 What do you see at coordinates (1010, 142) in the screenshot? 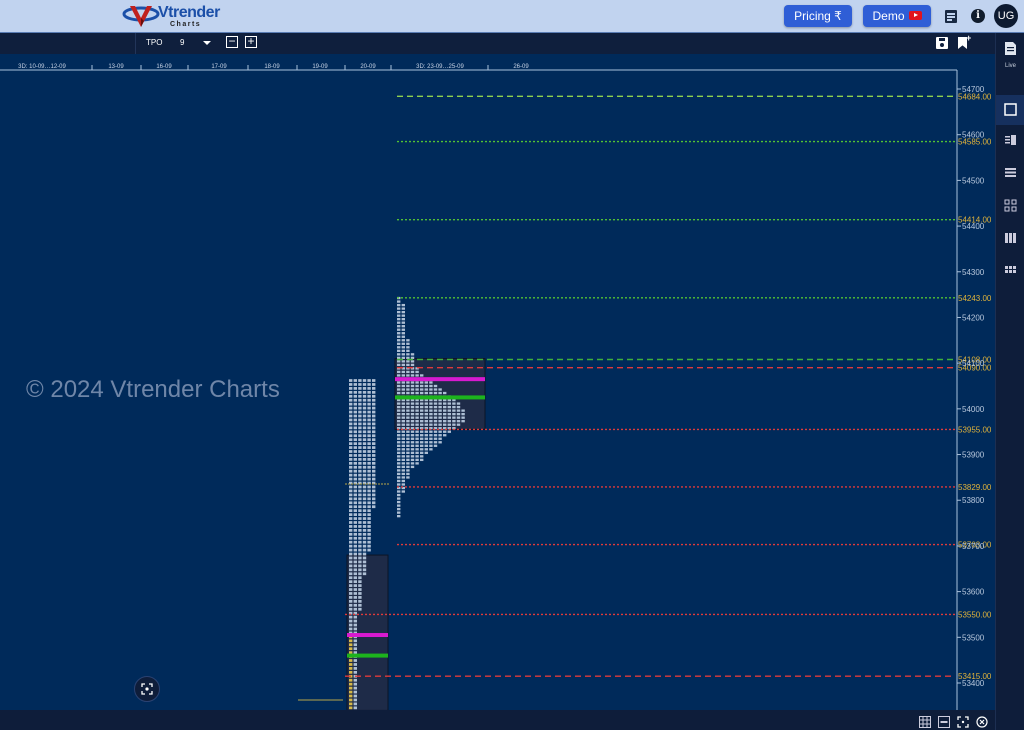
I see `split-layout-icon` at bounding box center [1010, 142].